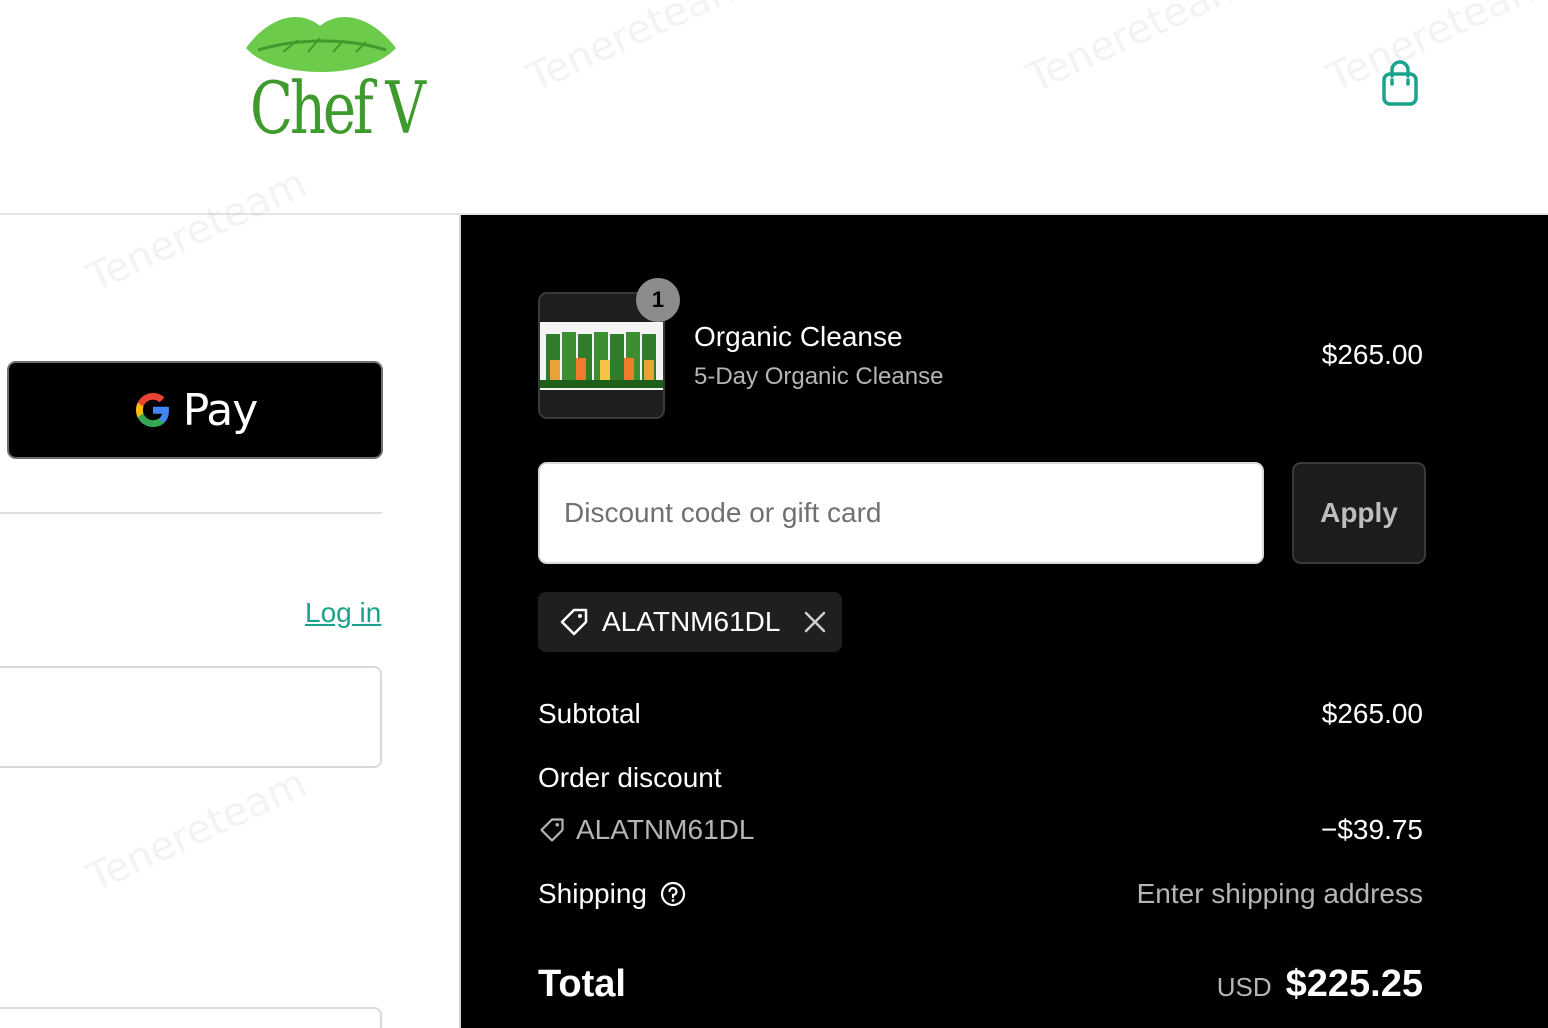 This screenshot has width=1548, height=1028. I want to click on quantity-badge: 1, so click(658, 300).